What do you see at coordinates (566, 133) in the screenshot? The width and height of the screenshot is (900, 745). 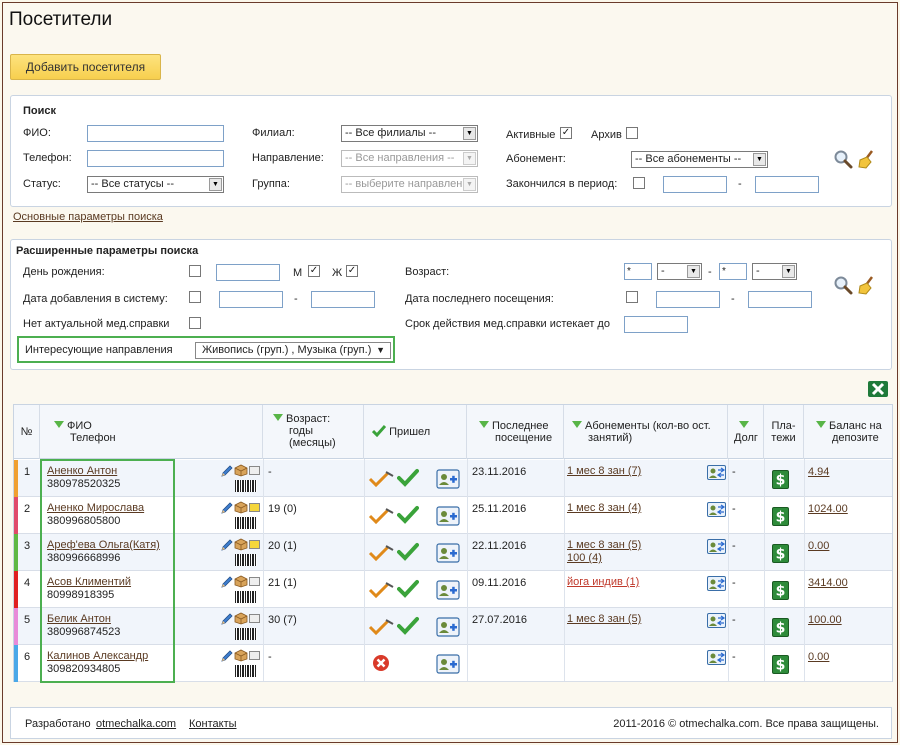 I see `active-checkbox: ✓` at bounding box center [566, 133].